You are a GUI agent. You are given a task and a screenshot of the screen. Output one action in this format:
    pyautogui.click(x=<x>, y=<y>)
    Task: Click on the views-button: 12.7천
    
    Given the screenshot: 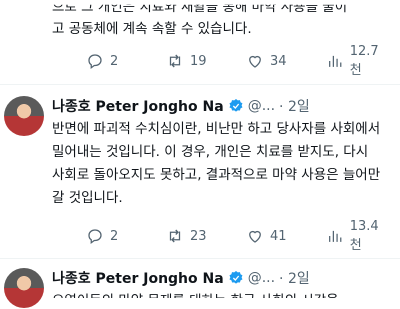 What is the action you would take?
    pyautogui.click(x=358, y=61)
    